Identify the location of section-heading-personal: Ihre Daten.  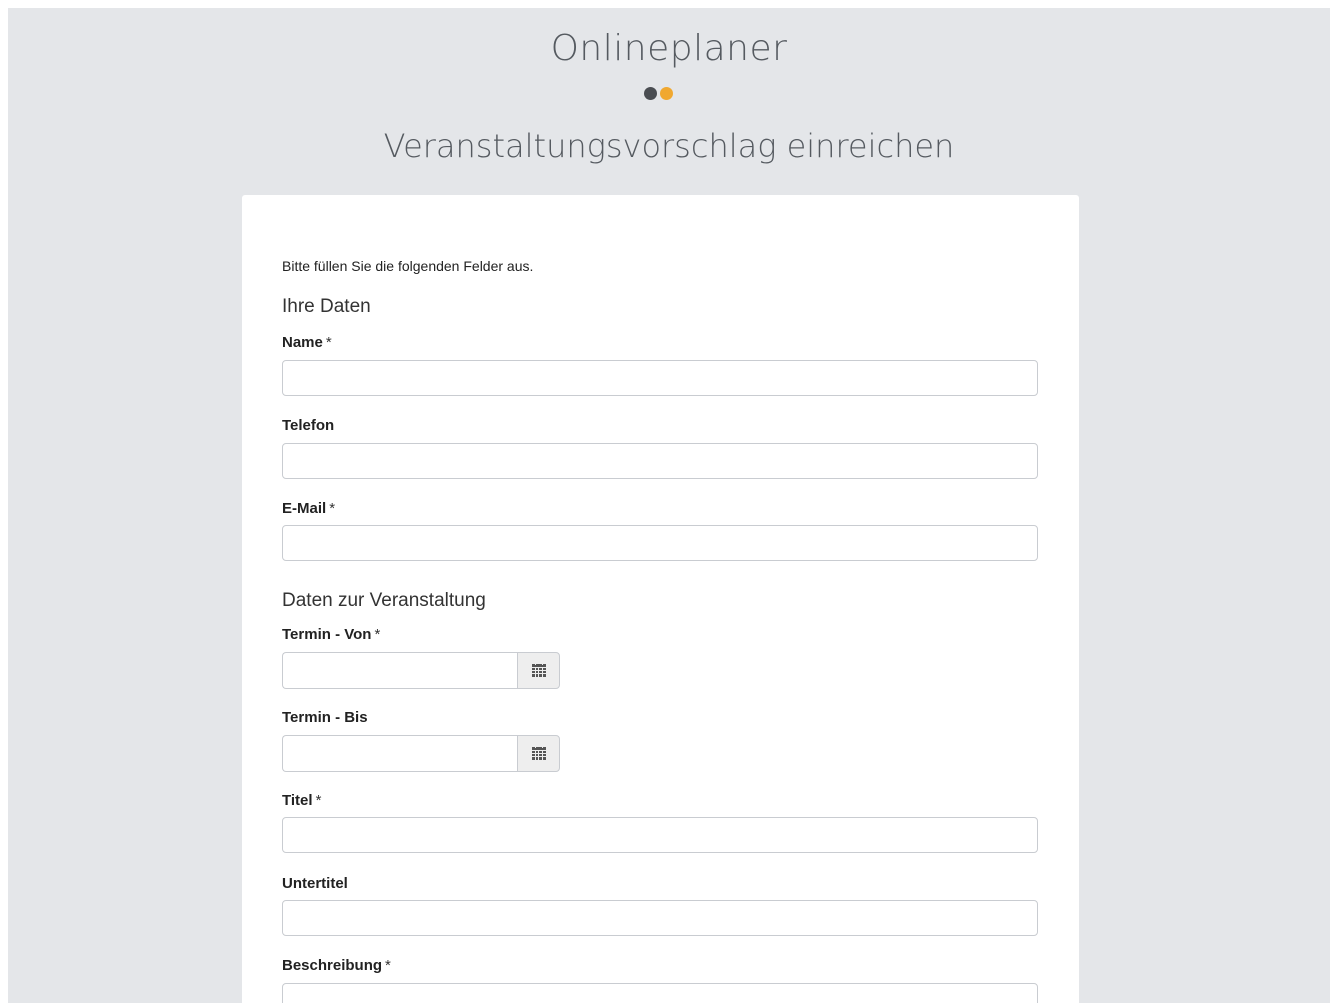
(326, 306).